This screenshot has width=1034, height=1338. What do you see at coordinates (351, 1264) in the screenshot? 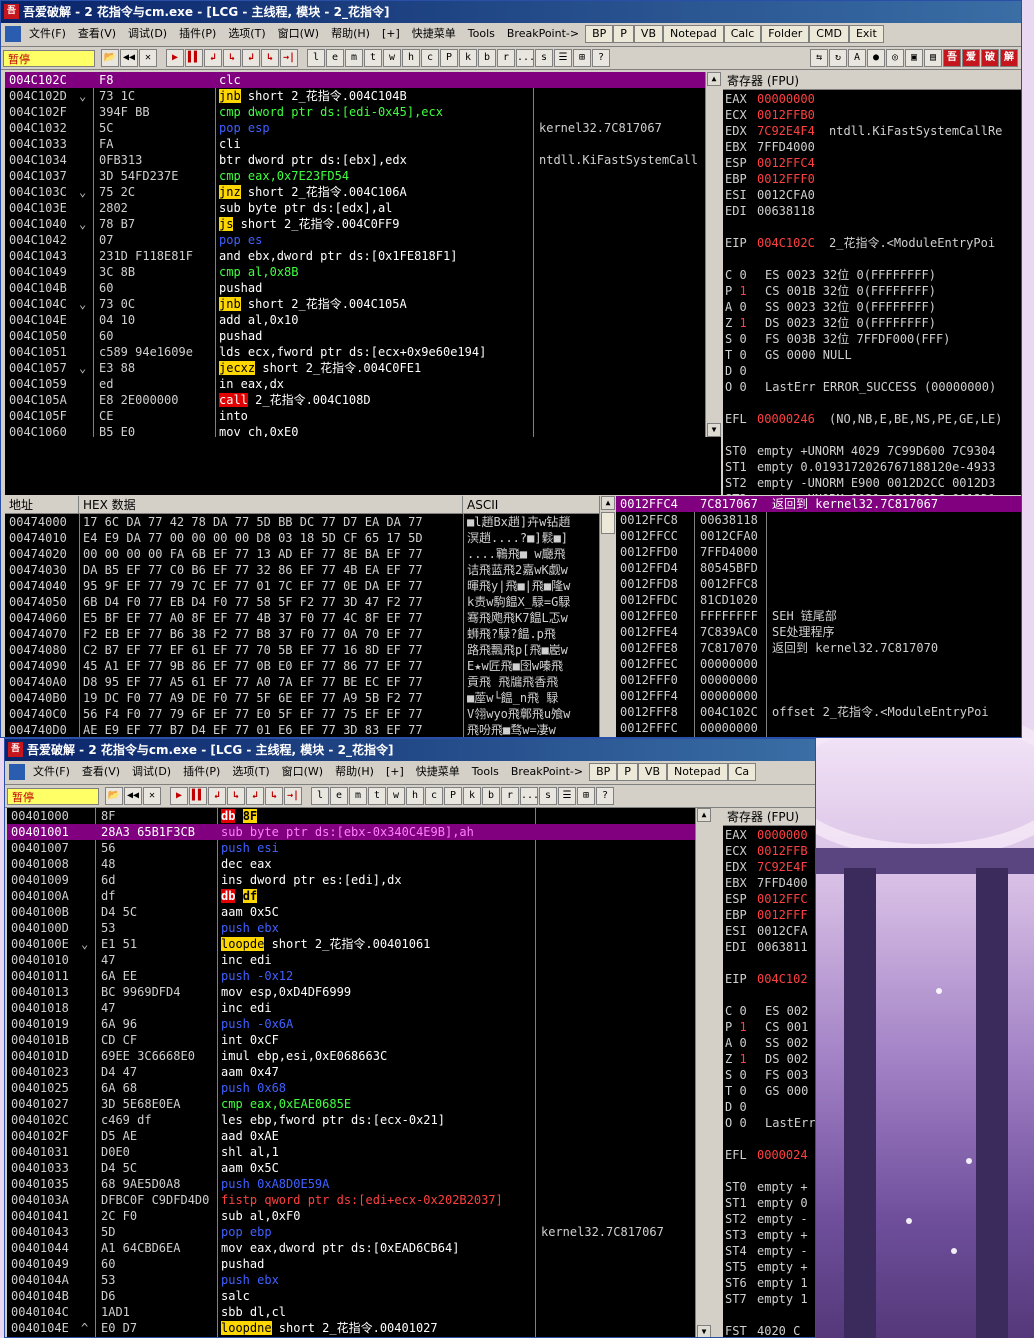
I see `disasm-row: 00401049 60 pushad` at bounding box center [351, 1264].